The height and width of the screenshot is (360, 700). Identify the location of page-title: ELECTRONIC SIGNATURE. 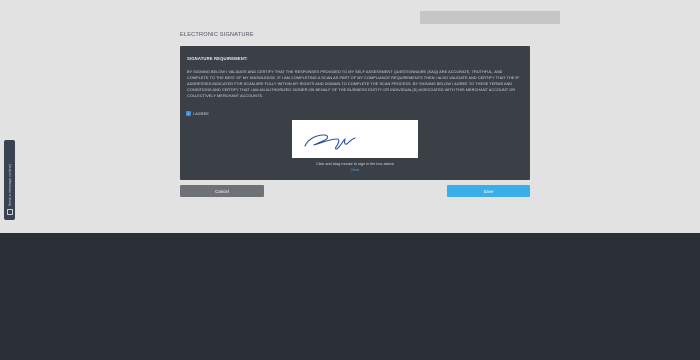
(217, 35).